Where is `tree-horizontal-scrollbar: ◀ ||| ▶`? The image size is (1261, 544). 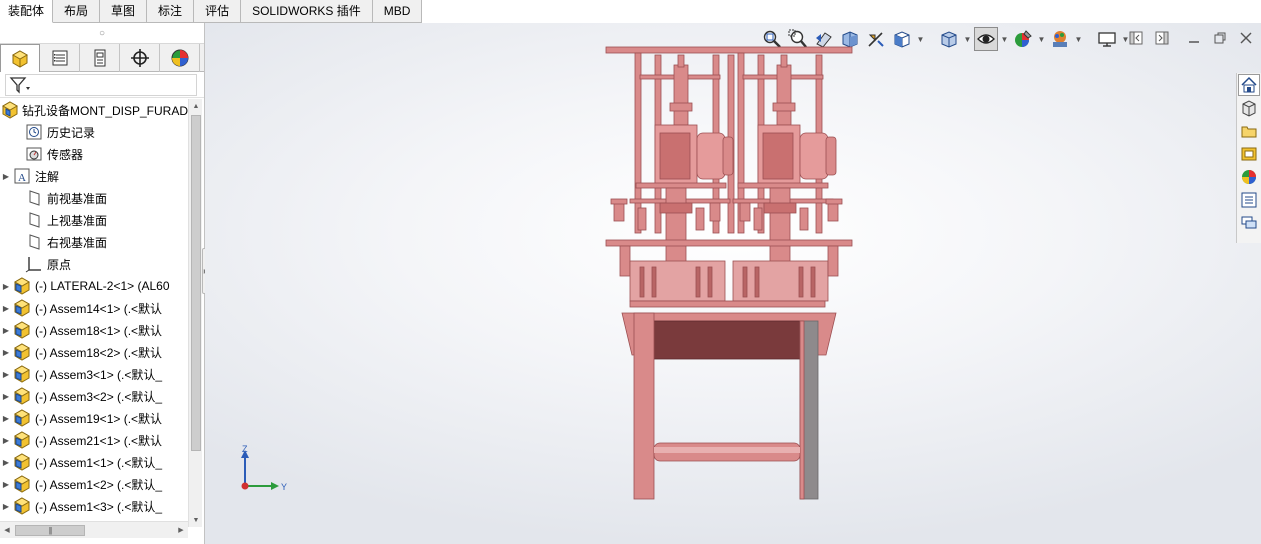
tree-horizontal-scrollbar: ◀ ||| ▶ is located at coordinates (94, 529).